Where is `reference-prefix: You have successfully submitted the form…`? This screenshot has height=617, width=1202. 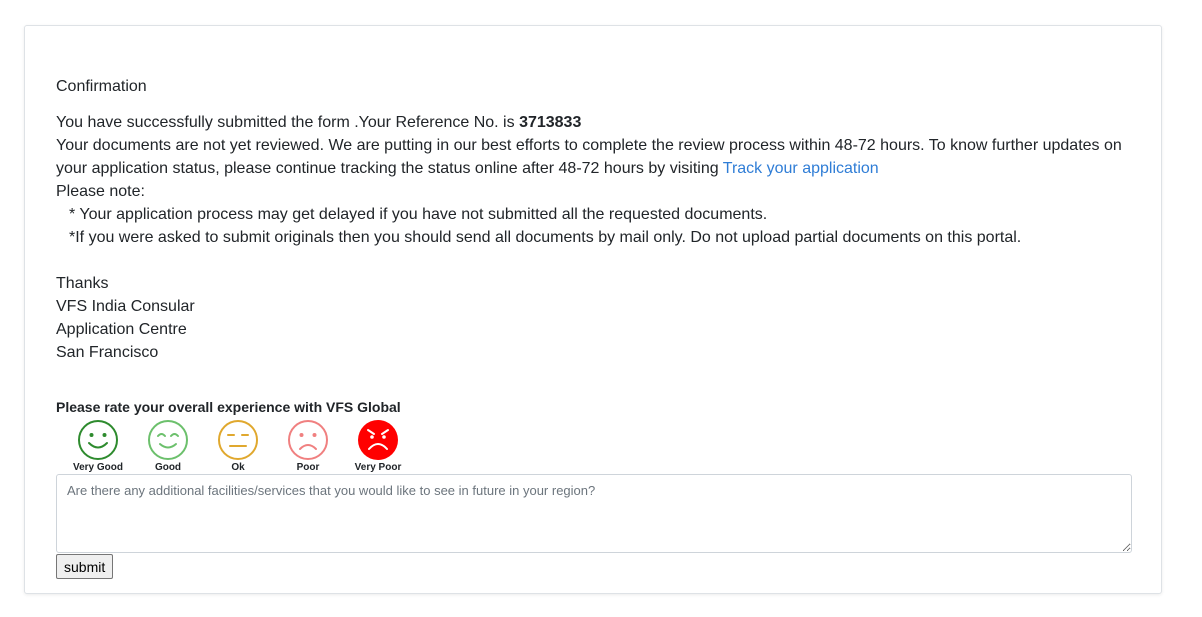 reference-prefix: You have successfully submitted the form… is located at coordinates (288, 122).